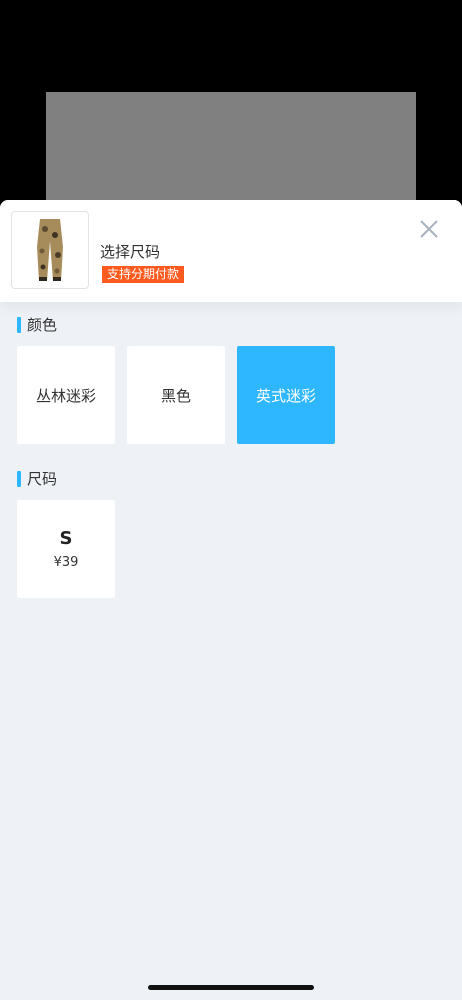 The image size is (462, 1000). What do you see at coordinates (66, 562) in the screenshot?
I see `size-option-price: ¥39` at bounding box center [66, 562].